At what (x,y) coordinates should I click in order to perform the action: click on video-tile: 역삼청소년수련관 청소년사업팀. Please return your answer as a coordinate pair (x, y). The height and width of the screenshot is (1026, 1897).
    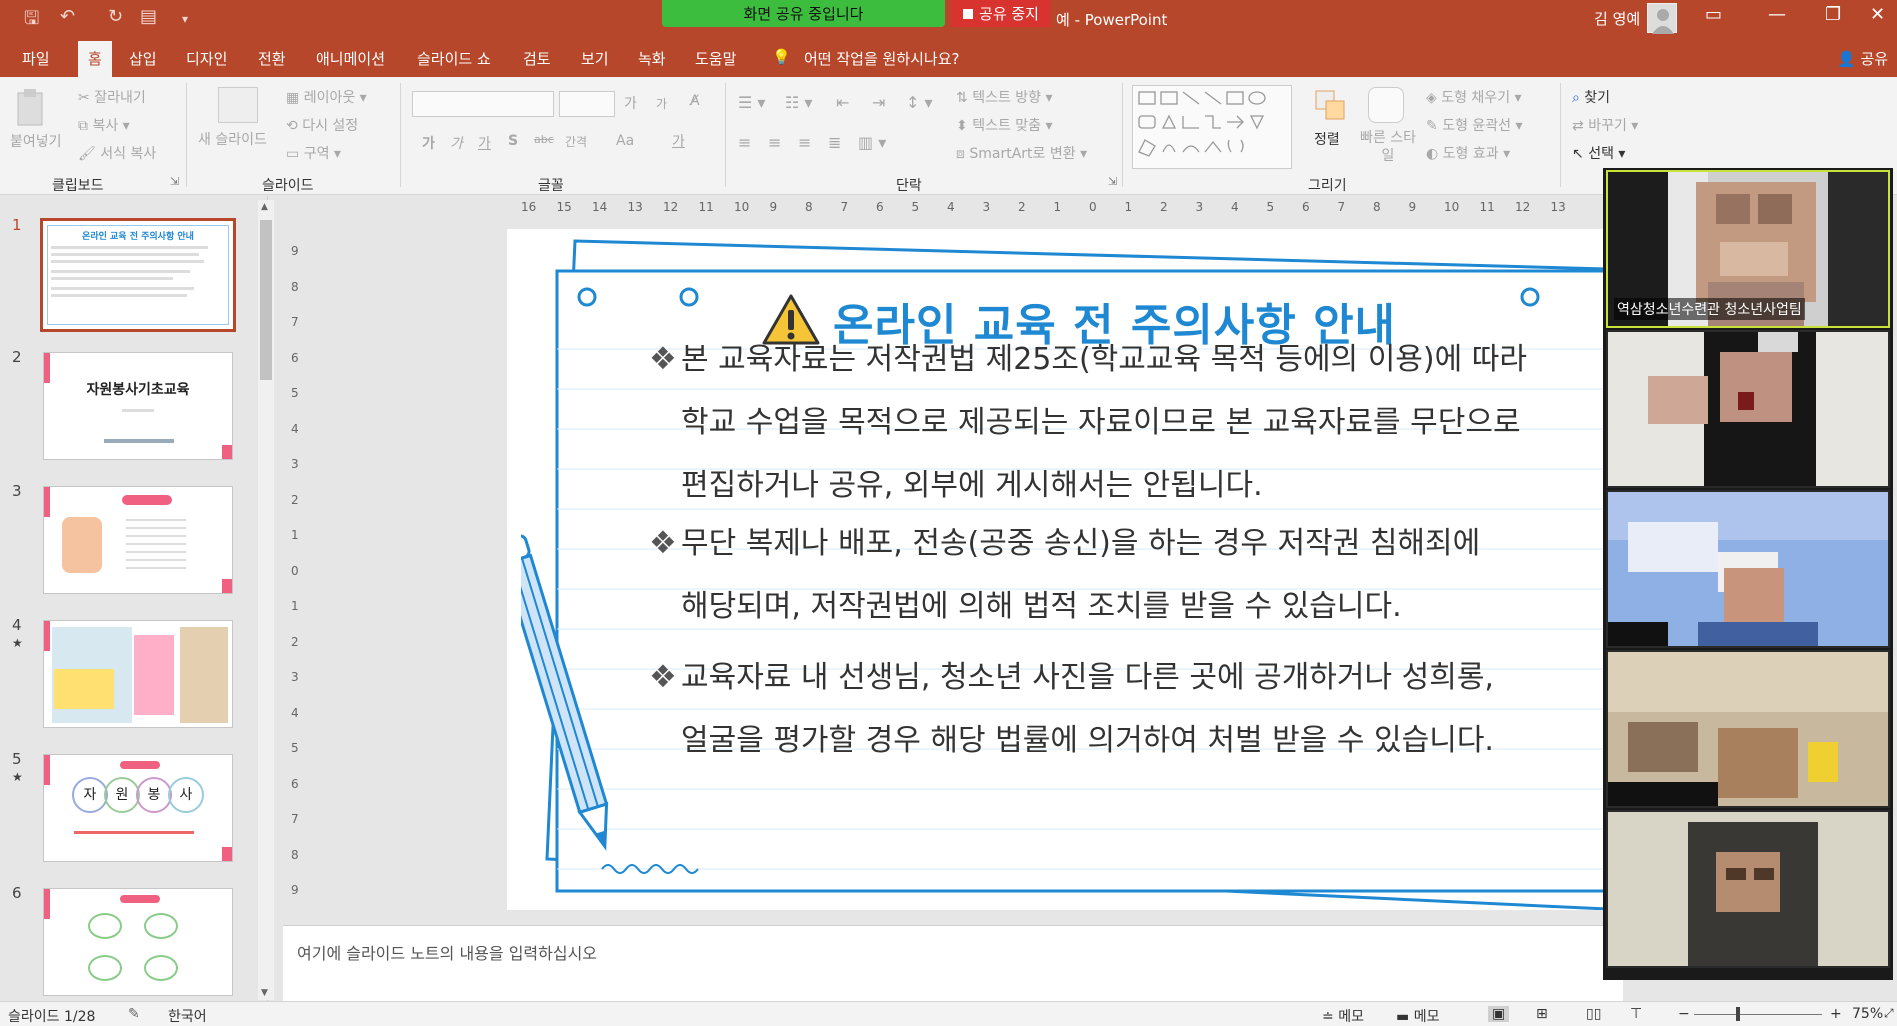
    Looking at the image, I should click on (1748, 249).